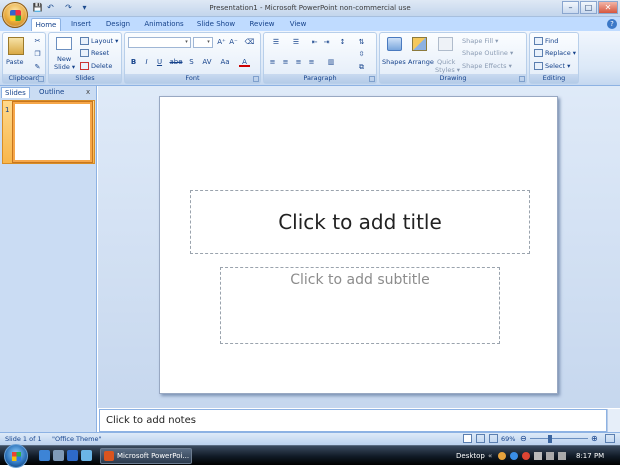 This screenshot has width=620, height=468. What do you see at coordinates (225, 62) in the screenshot?
I see `change-case-button: Aa` at bounding box center [225, 62].